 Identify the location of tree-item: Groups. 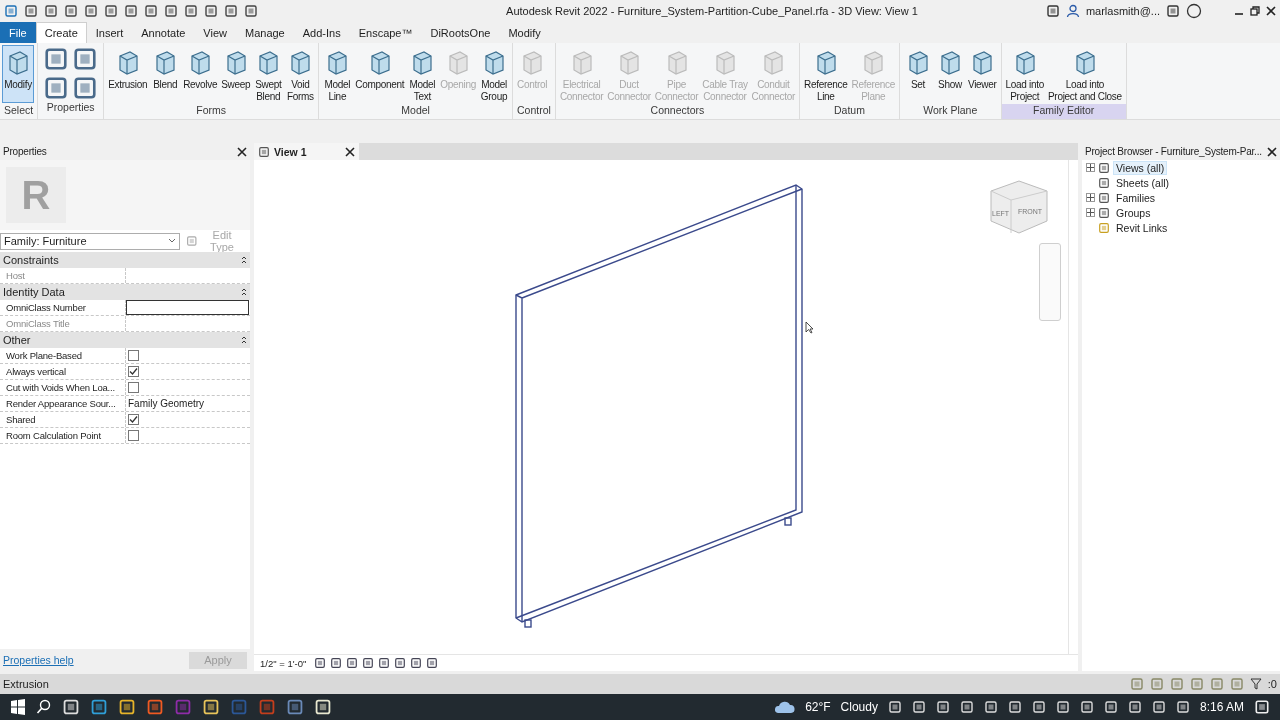
(1133, 212).